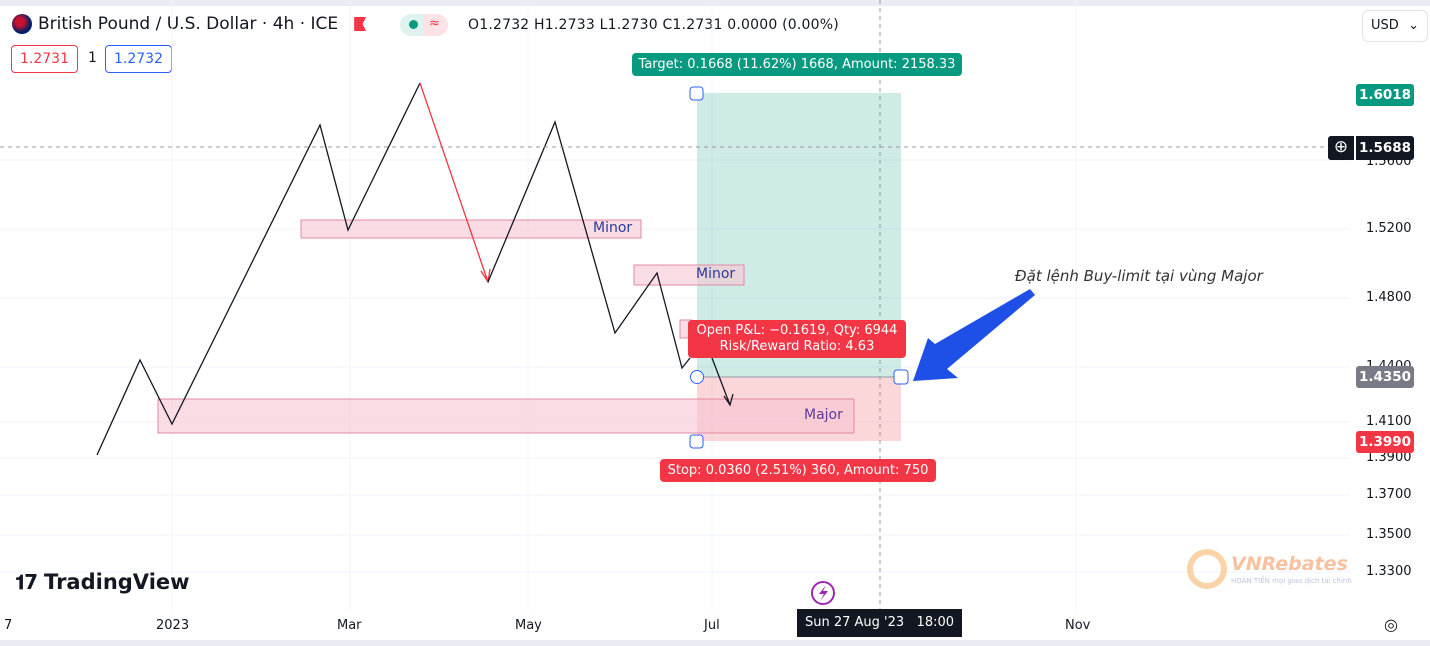  Describe the element at coordinates (715, 643) in the screenshot. I see `window-bottom-border` at that location.